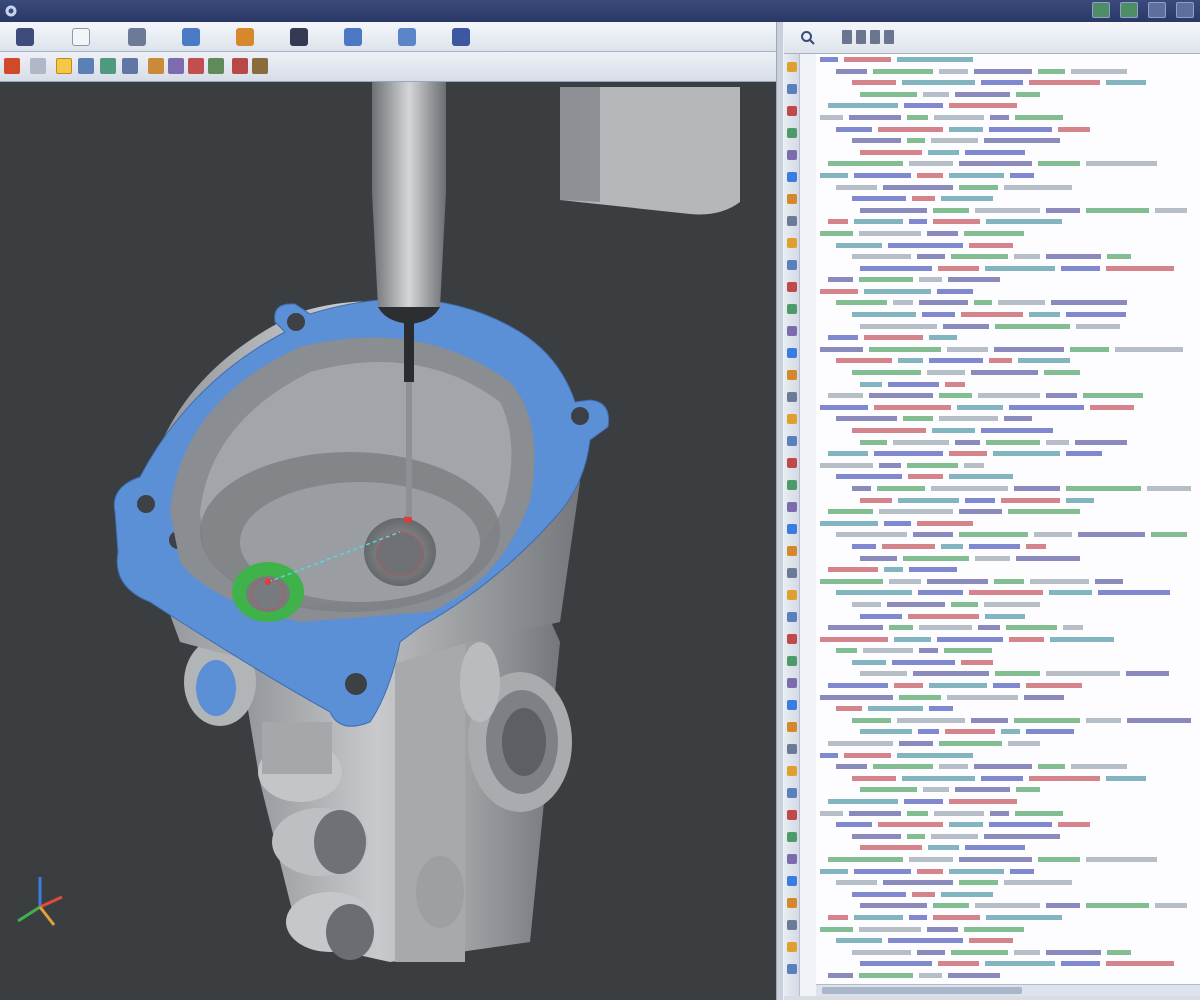  I want to click on page-icon, so click(81, 37).